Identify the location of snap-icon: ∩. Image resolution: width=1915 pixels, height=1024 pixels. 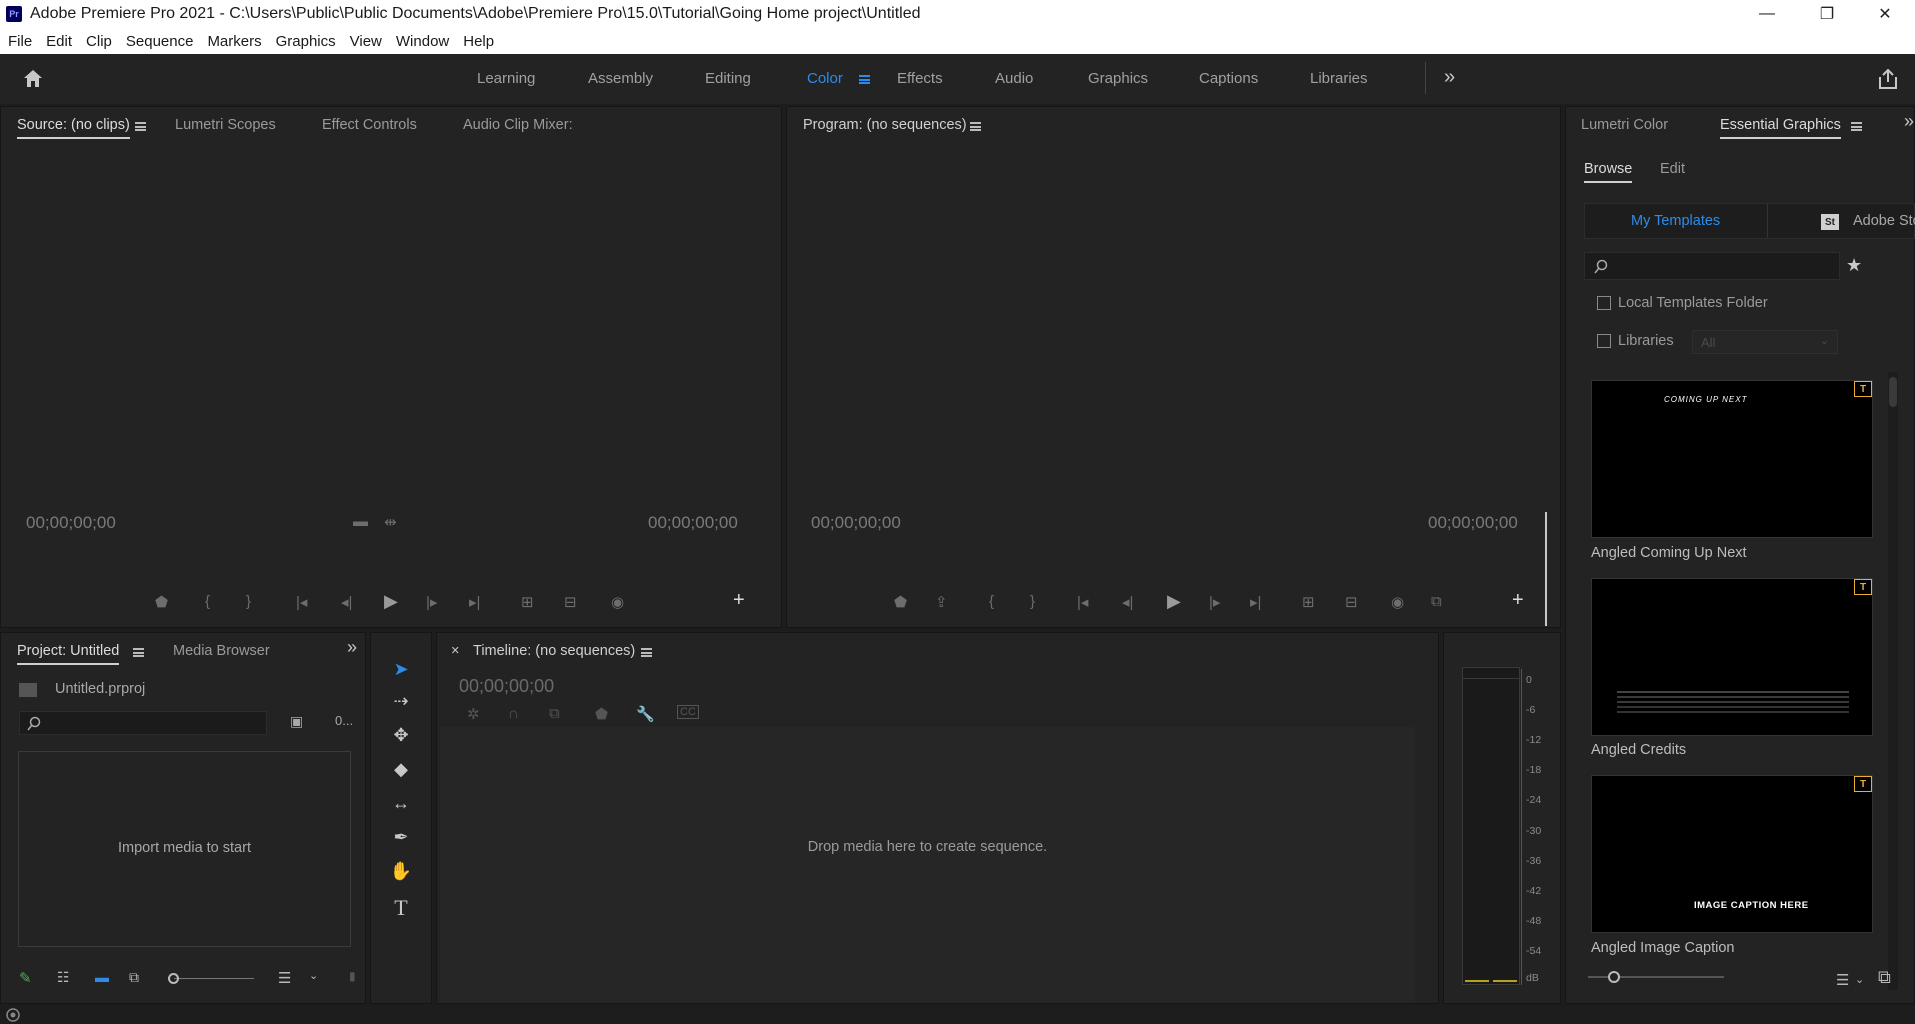
(513, 713).